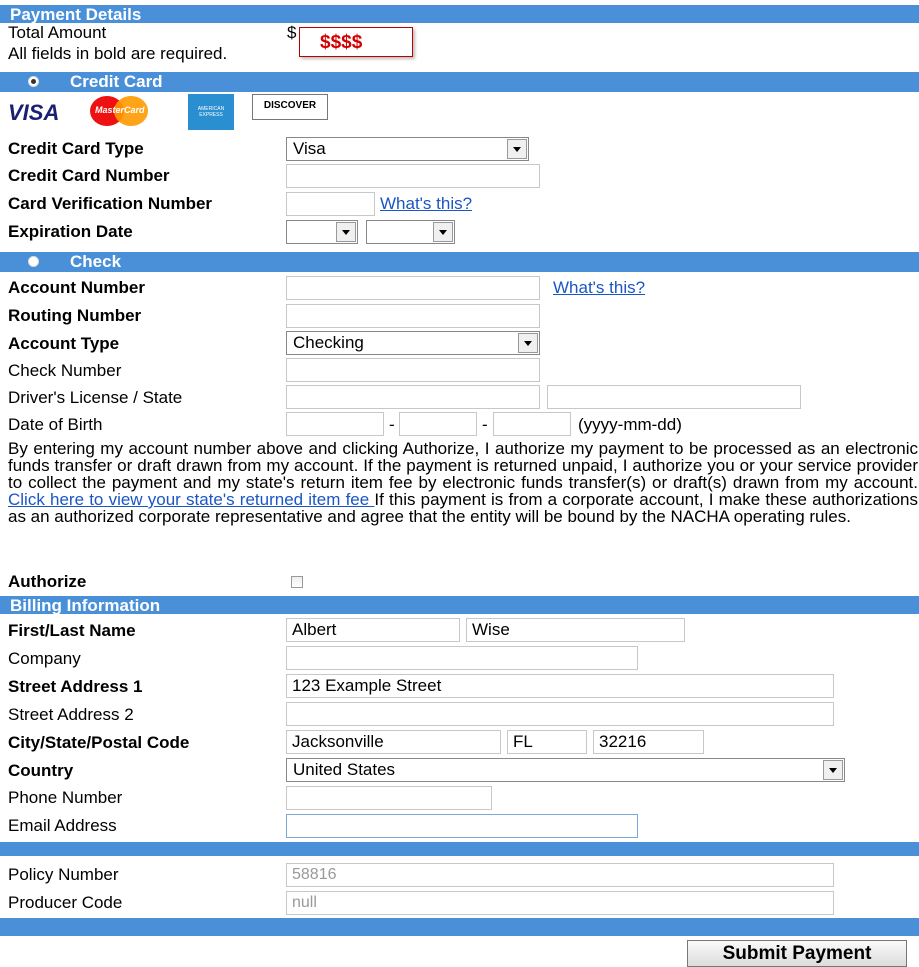 The width and height of the screenshot is (919, 967). Describe the element at coordinates (459, 82) in the screenshot. I see `credit-card-header: Credit Card` at that location.